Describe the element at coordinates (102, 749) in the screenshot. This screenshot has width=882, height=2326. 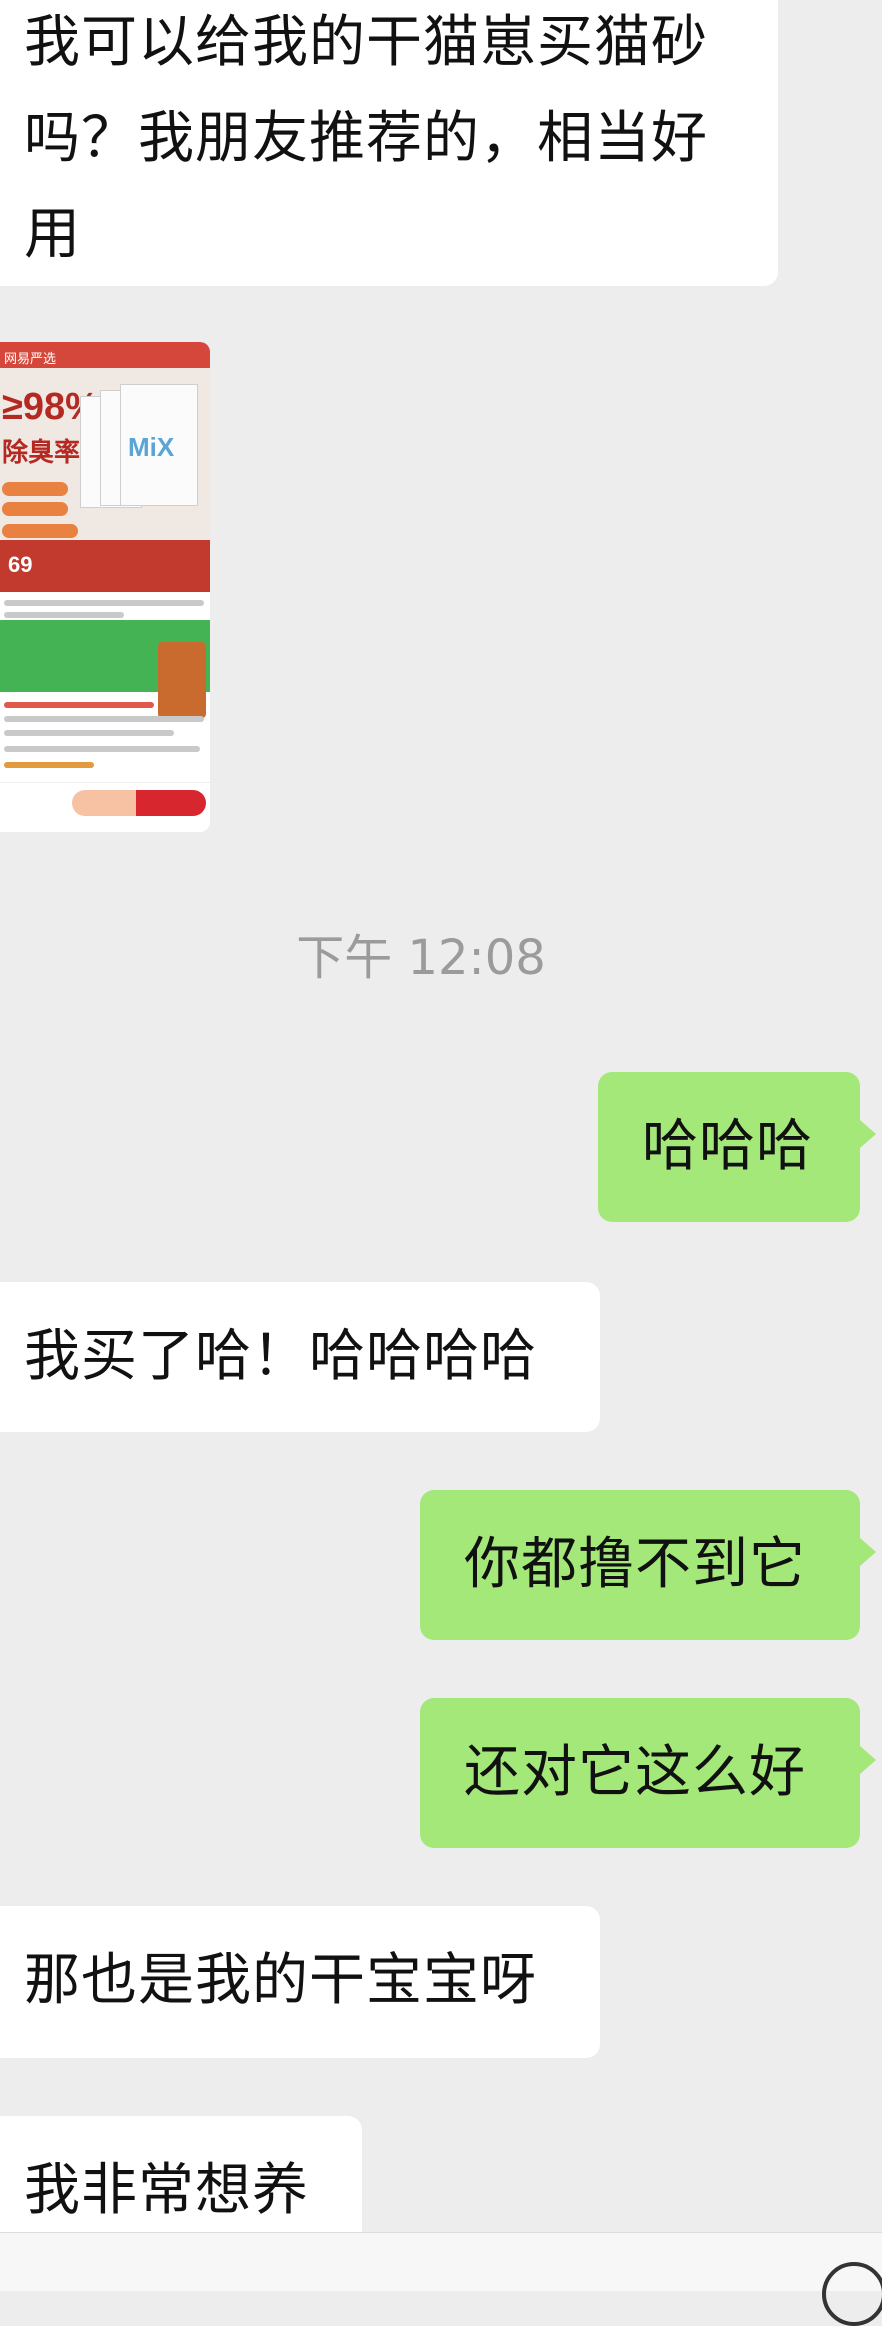
I see `product-tags-line` at that location.